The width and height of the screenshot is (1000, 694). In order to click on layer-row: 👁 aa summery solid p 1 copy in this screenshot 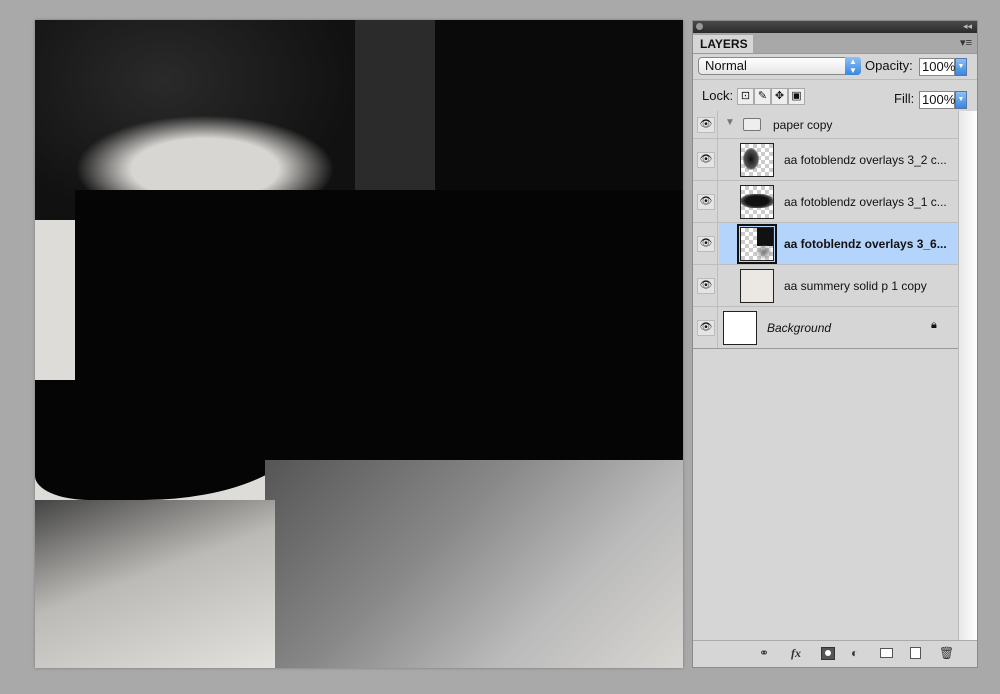, I will do `click(826, 286)`.